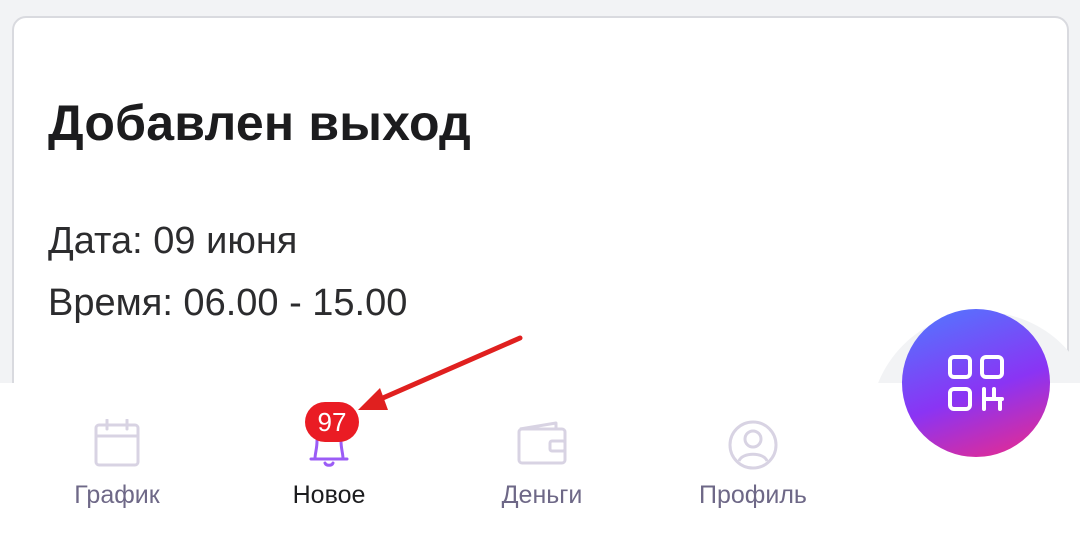 The width and height of the screenshot is (1080, 559). What do you see at coordinates (117, 495) in the screenshot?
I see `nav-label-schedule: График` at bounding box center [117, 495].